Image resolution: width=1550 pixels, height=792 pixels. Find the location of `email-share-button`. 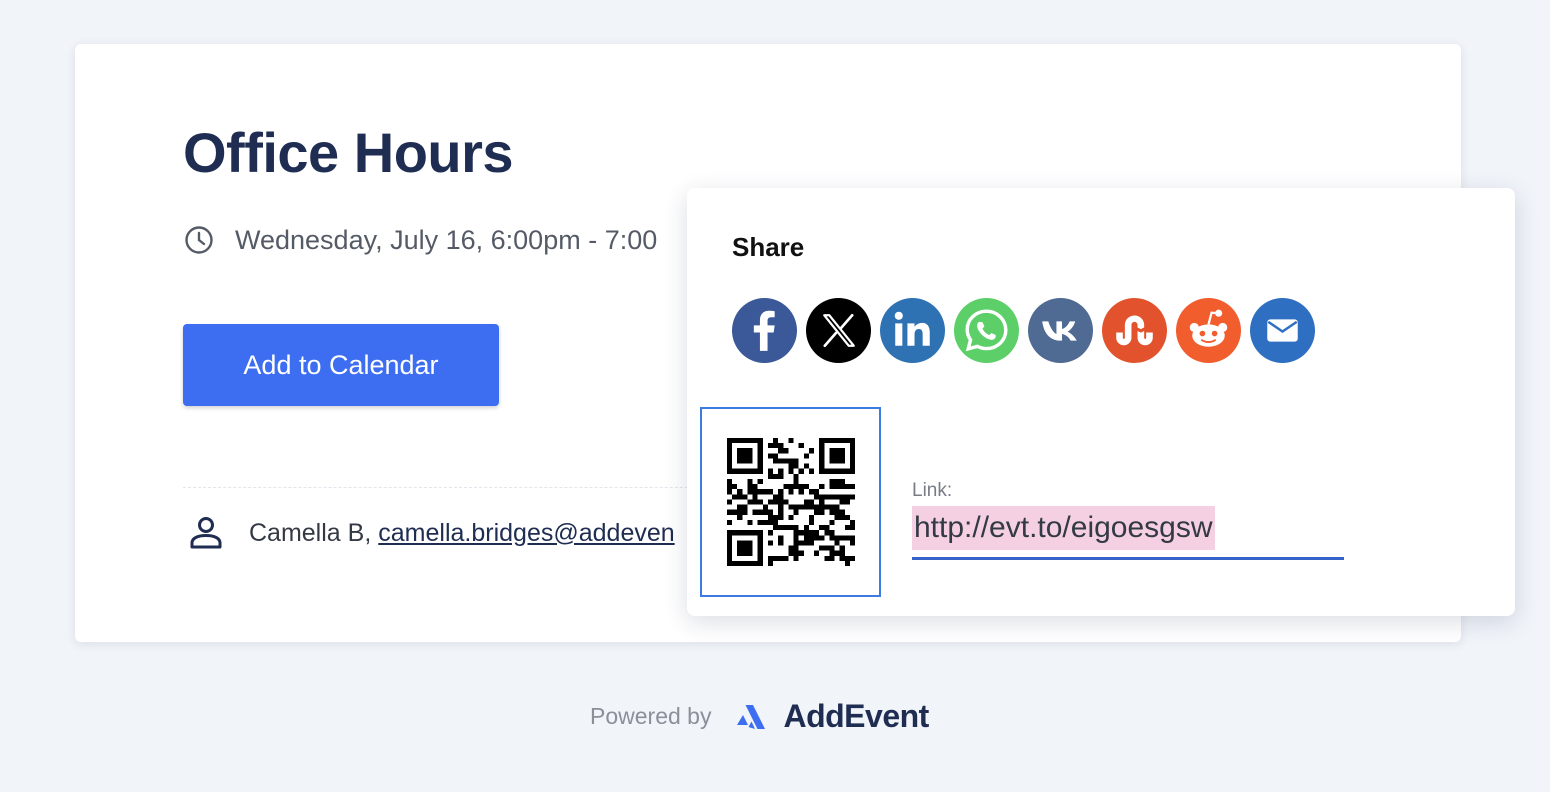

email-share-button is located at coordinates (1282, 330).